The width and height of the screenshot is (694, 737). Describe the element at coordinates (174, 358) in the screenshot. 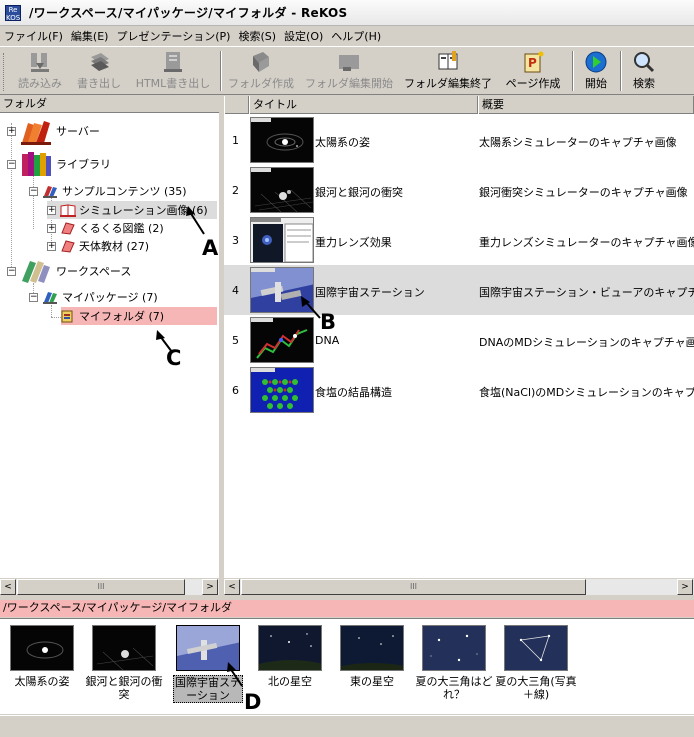

I see `callout-label-c: C` at that location.